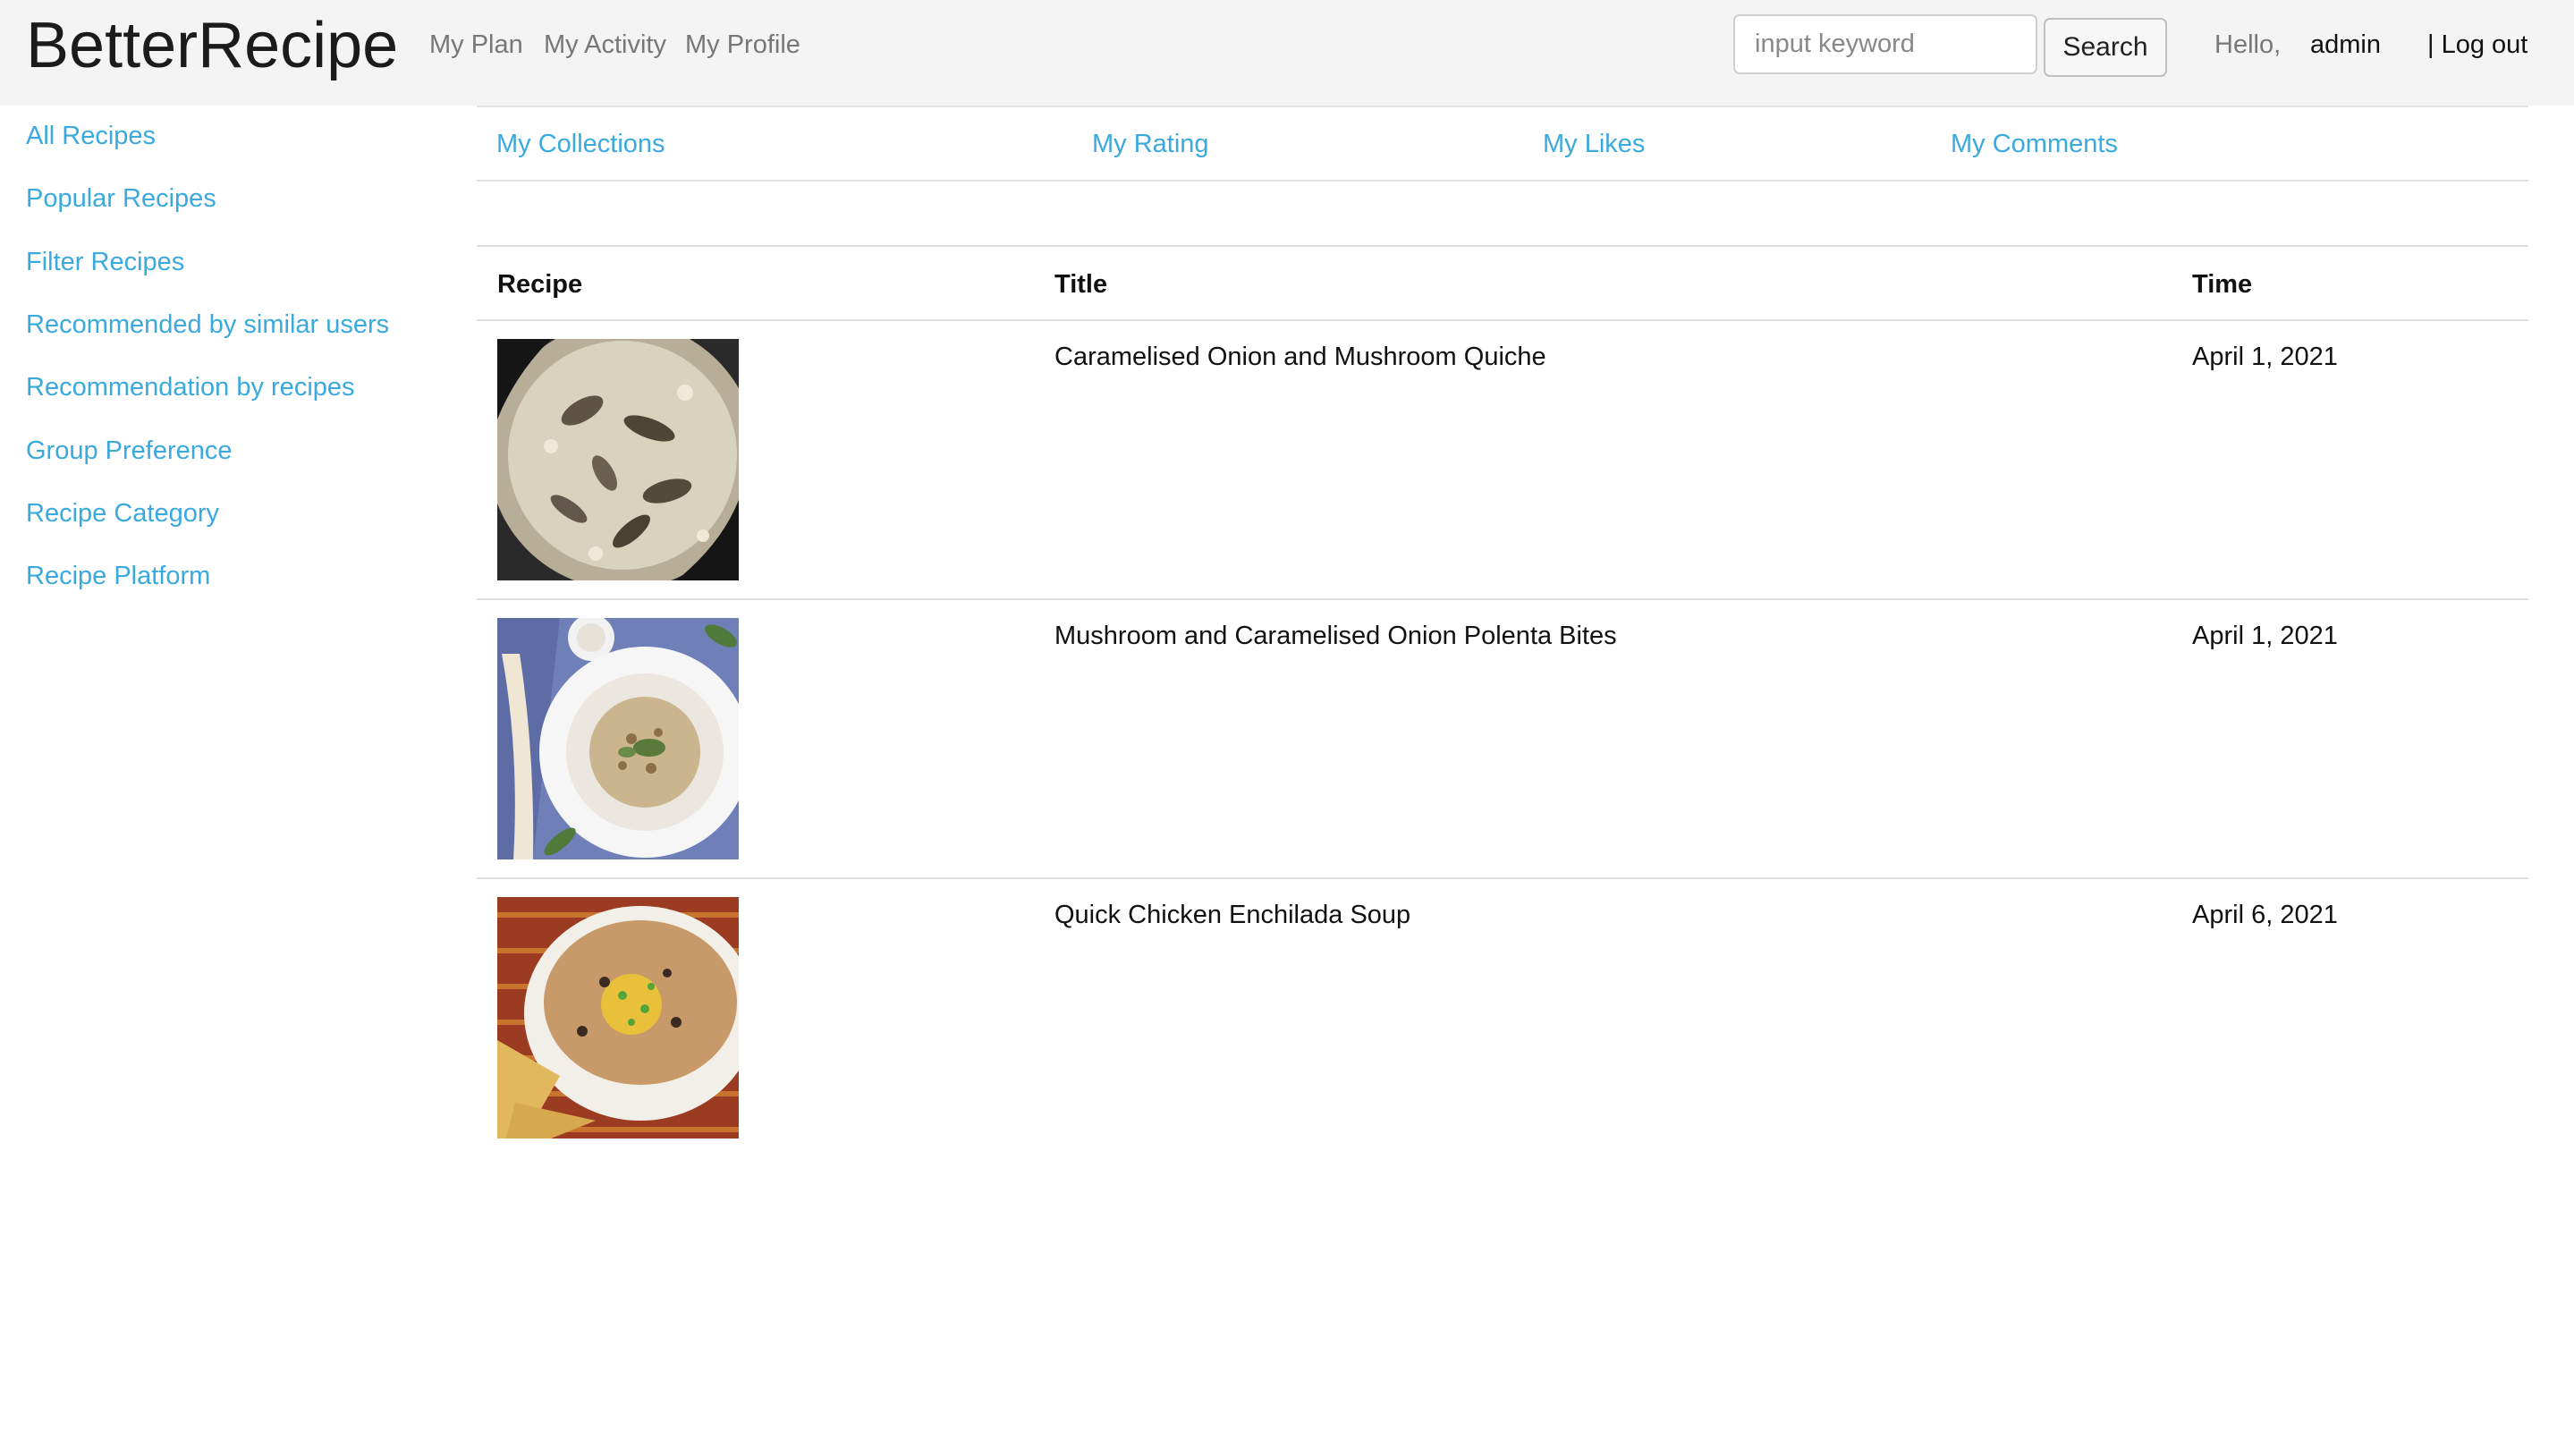 This screenshot has height=1456, width=2574. What do you see at coordinates (618, 738) in the screenshot?
I see `polenta-bites-image` at bounding box center [618, 738].